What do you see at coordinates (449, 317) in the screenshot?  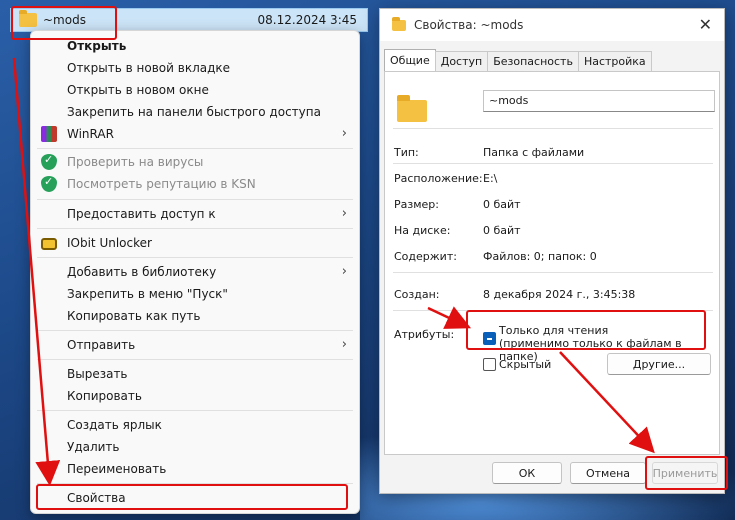 I see `arrow-to-readonly` at bounding box center [449, 317].